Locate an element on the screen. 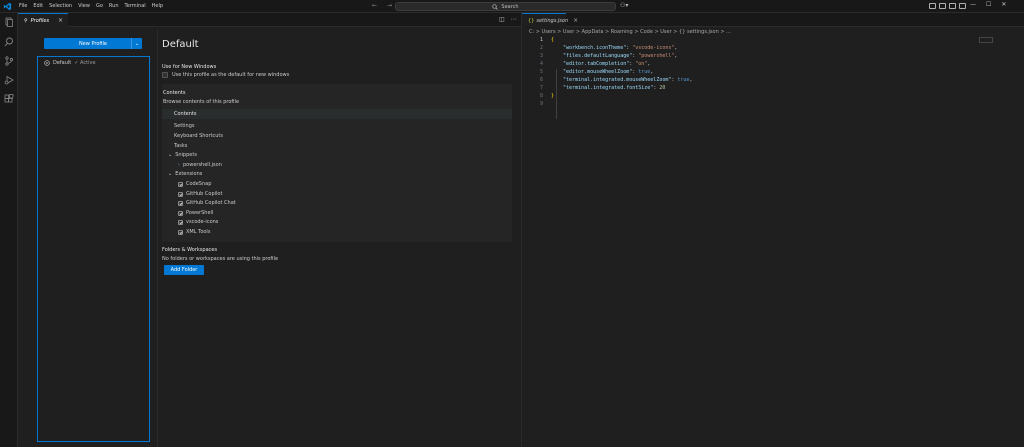 The height and width of the screenshot is (447, 1024). tab-profiles: ⚲ Profiles × is located at coordinates (43, 20).